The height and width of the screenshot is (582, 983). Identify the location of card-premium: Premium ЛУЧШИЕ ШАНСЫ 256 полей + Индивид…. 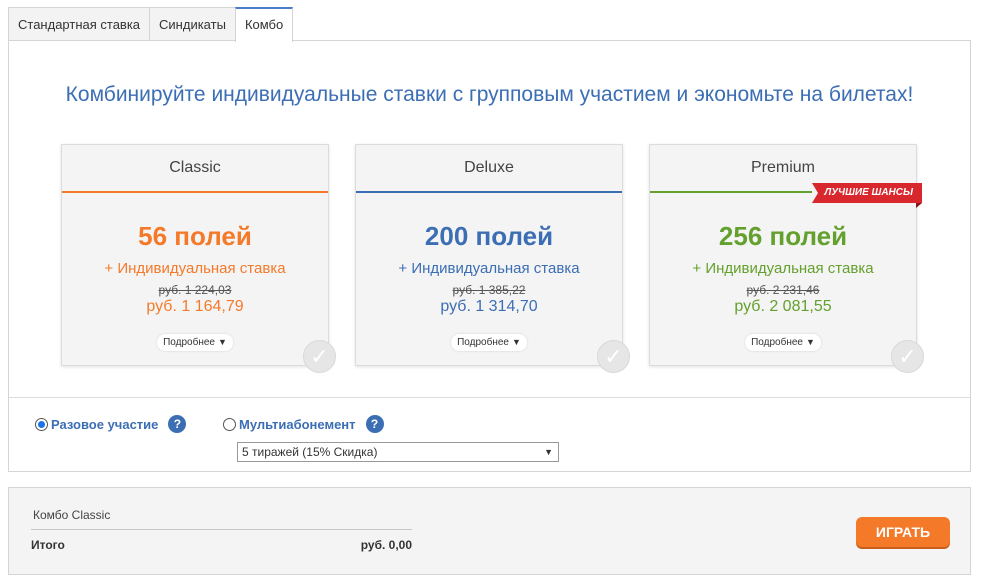
(786, 258).